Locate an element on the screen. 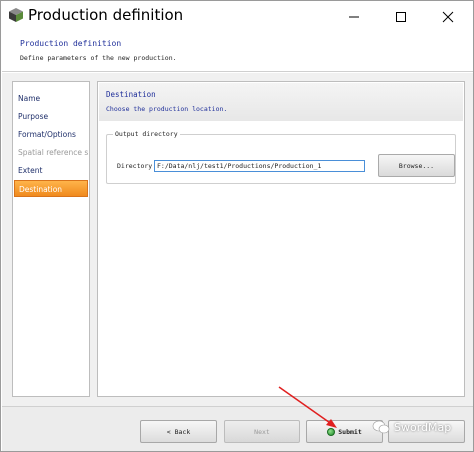  close-icon is located at coordinates (448, 16).